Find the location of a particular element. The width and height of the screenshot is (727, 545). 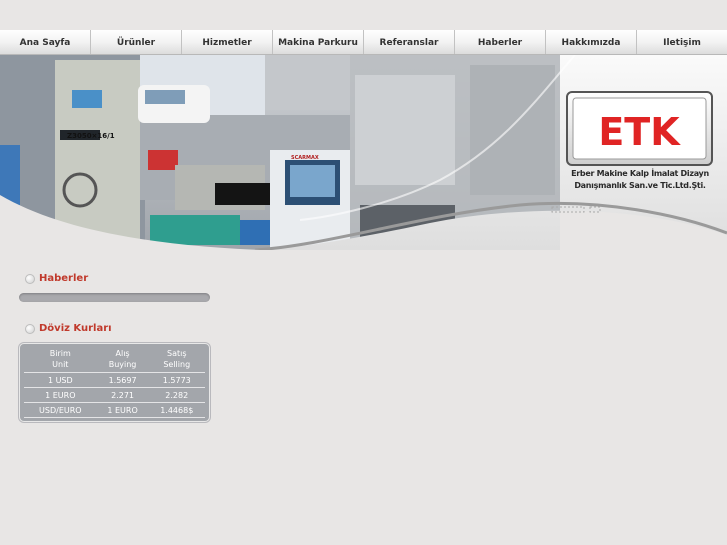

nav-item-iletisim: Iletişim is located at coordinates (682, 42).